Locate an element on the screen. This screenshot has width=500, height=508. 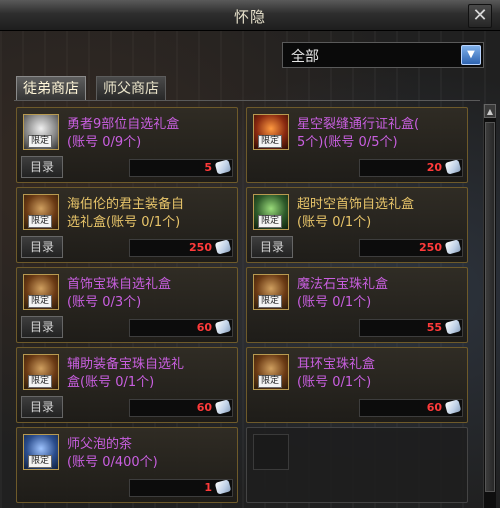
shop-item-card: 限定 勇者9部位自选礼盒 (账号 0/9个) 目录 5 is located at coordinates (127, 145).